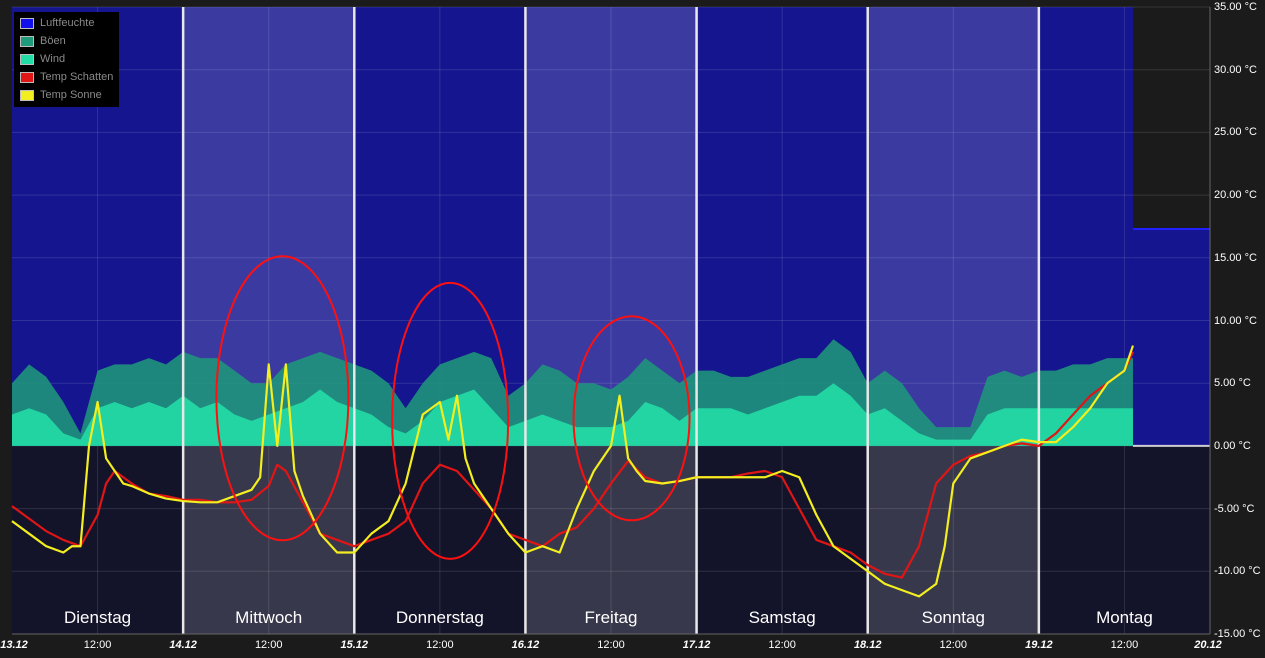 The width and height of the screenshot is (1265, 658). What do you see at coordinates (14, 645) in the screenshot?
I see `x-tick-label: 13.12` at bounding box center [14, 645].